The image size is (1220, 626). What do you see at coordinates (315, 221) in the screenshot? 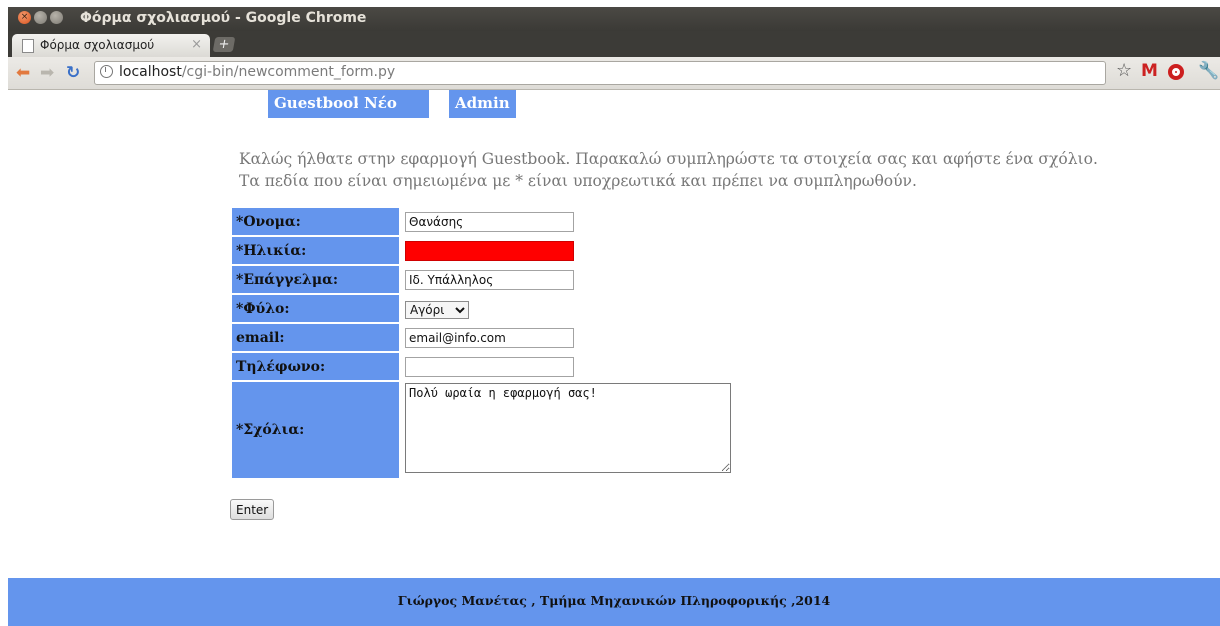
I see `name-label: *Ονομα:` at bounding box center [315, 221].